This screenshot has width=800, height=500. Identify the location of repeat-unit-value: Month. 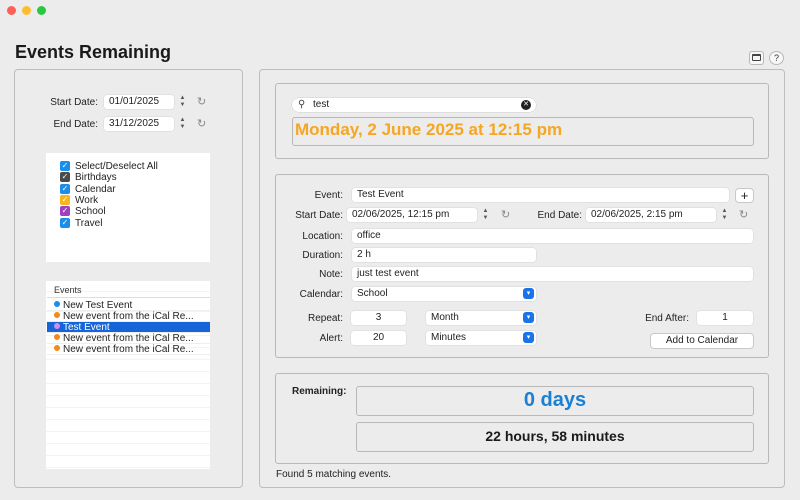
(445, 317).